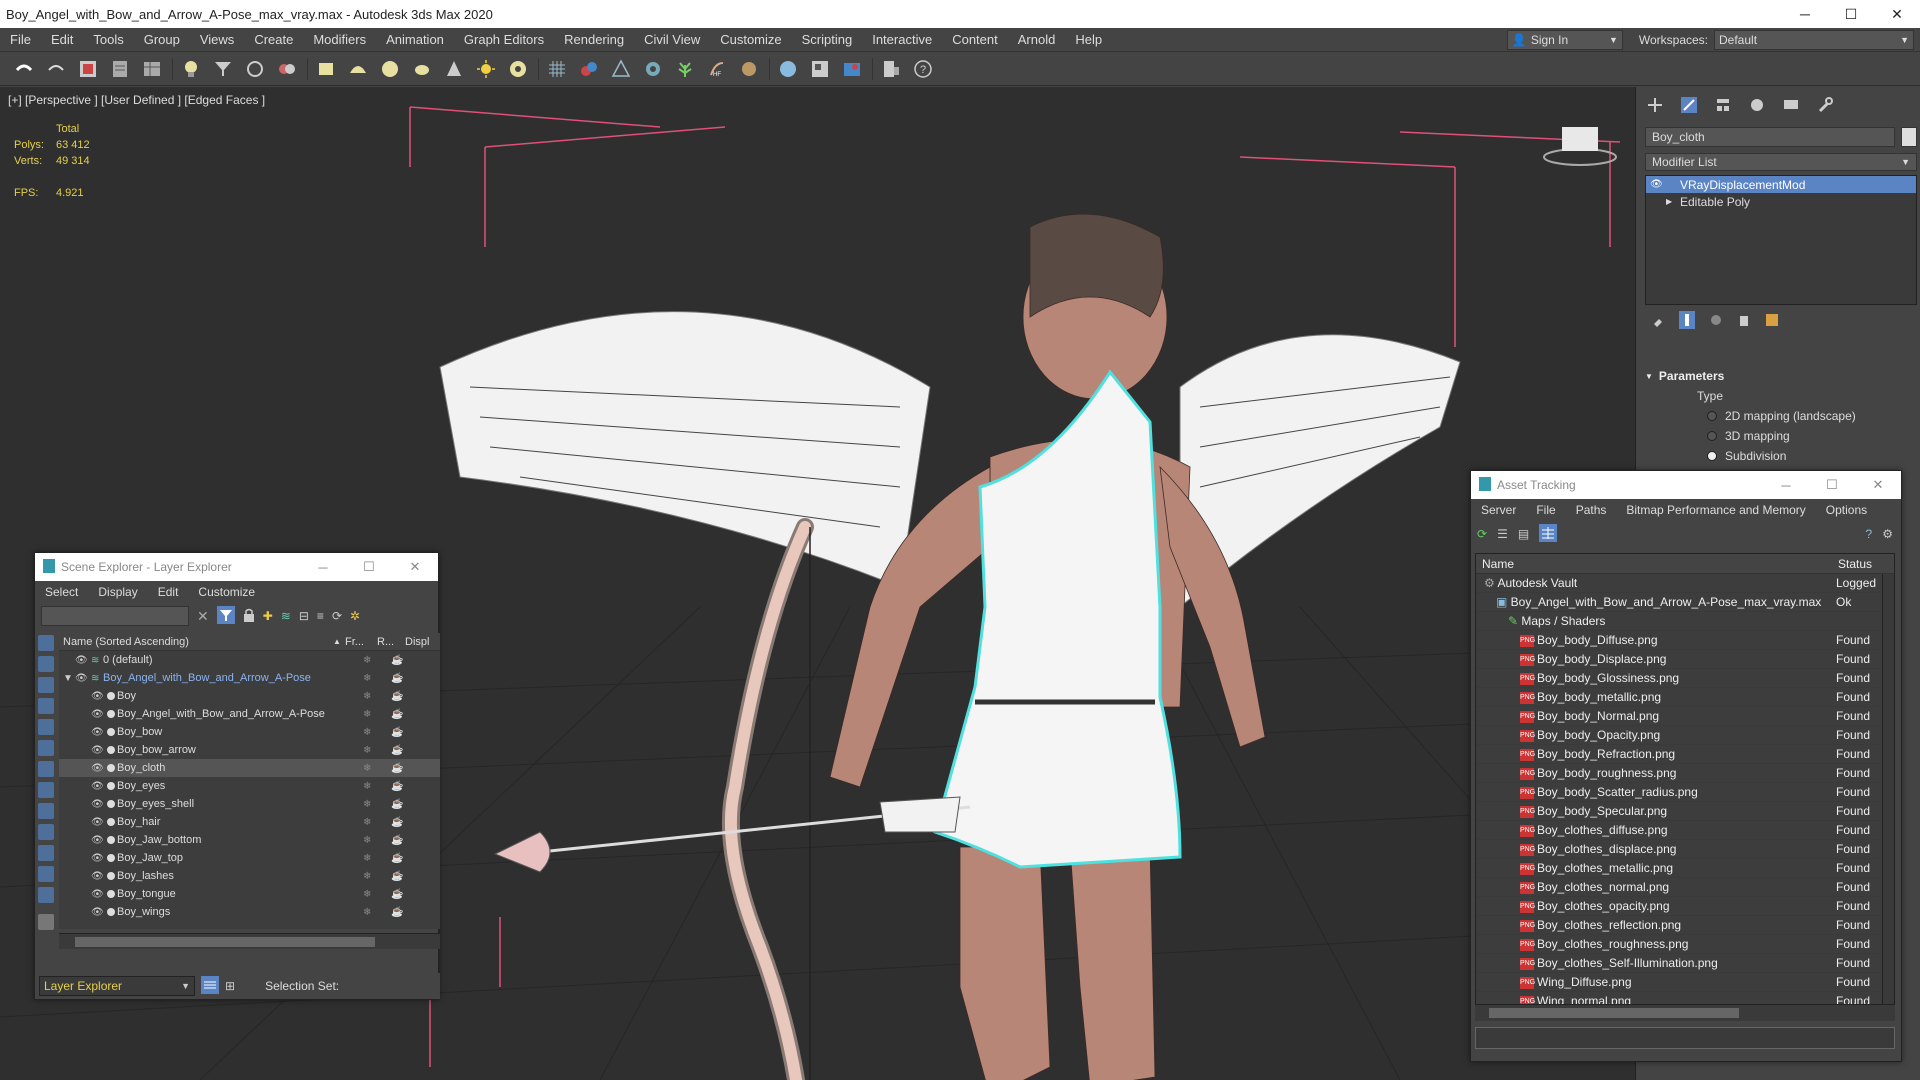 This screenshot has width=1920, height=1080. What do you see at coordinates (1723, 105) in the screenshot?
I see `hierarchy-tab-icon` at bounding box center [1723, 105].